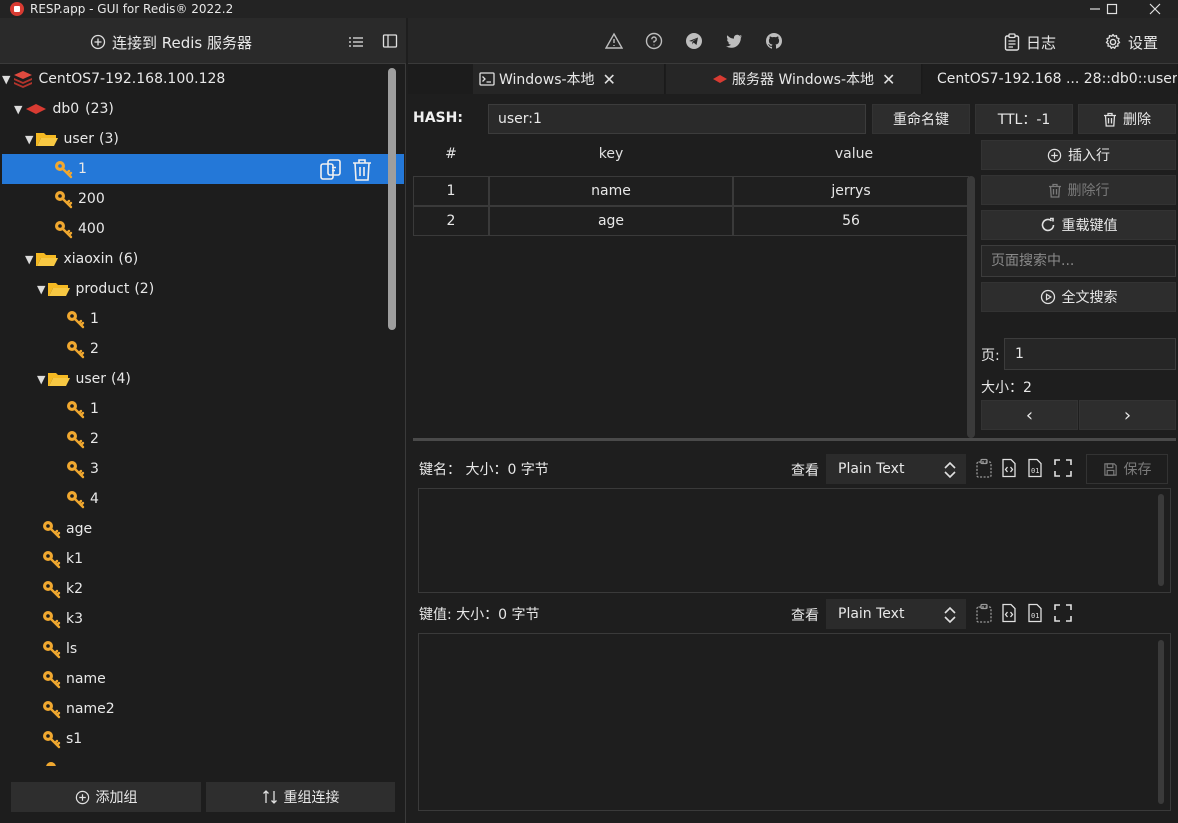 The image size is (1178, 823). What do you see at coordinates (362, 170) in the screenshot?
I see `delete-key-icon` at bounding box center [362, 170].